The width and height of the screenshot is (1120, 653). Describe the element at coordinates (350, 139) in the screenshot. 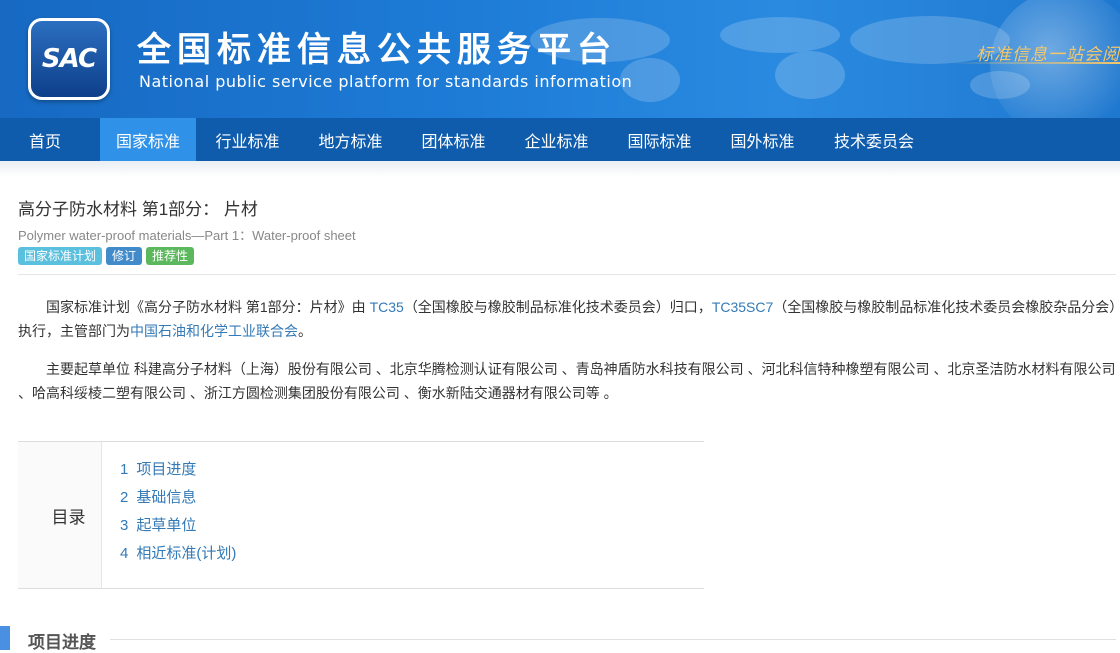

I see `nav-local-standards: 地方标准` at that location.